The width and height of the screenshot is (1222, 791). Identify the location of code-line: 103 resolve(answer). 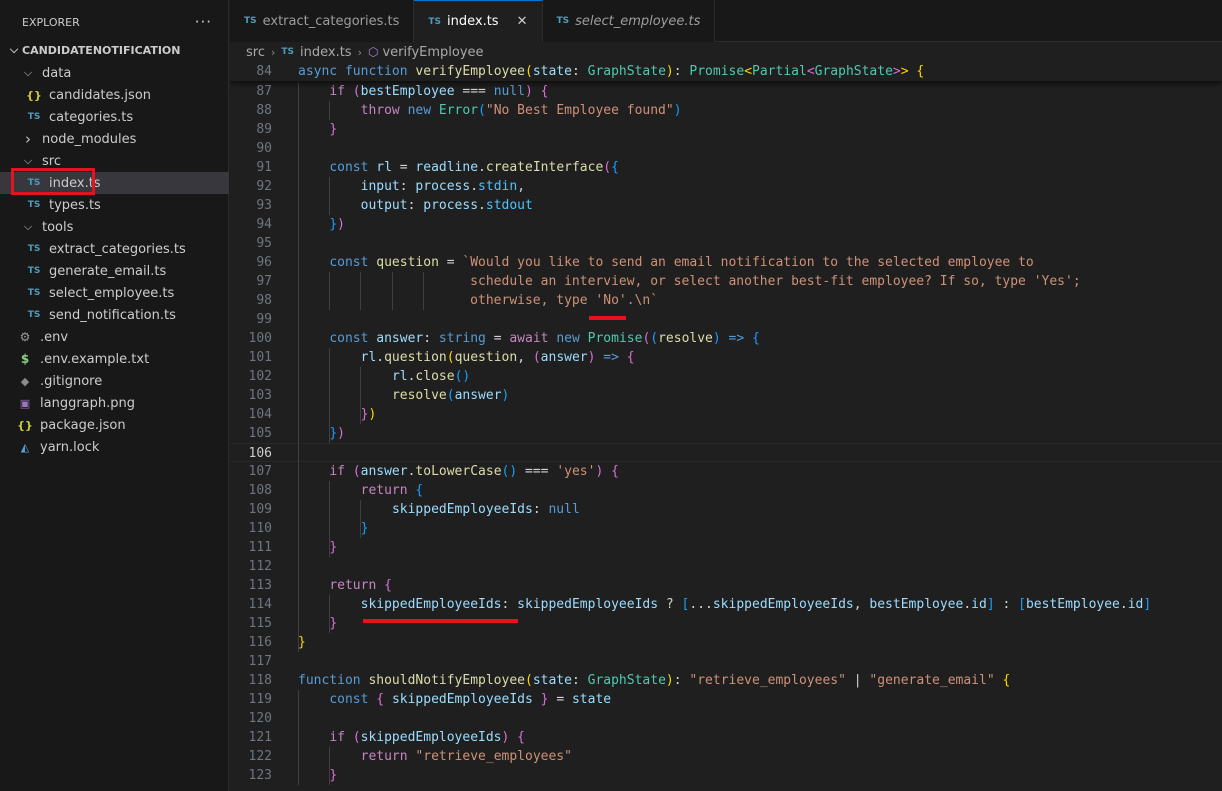
(726, 395).